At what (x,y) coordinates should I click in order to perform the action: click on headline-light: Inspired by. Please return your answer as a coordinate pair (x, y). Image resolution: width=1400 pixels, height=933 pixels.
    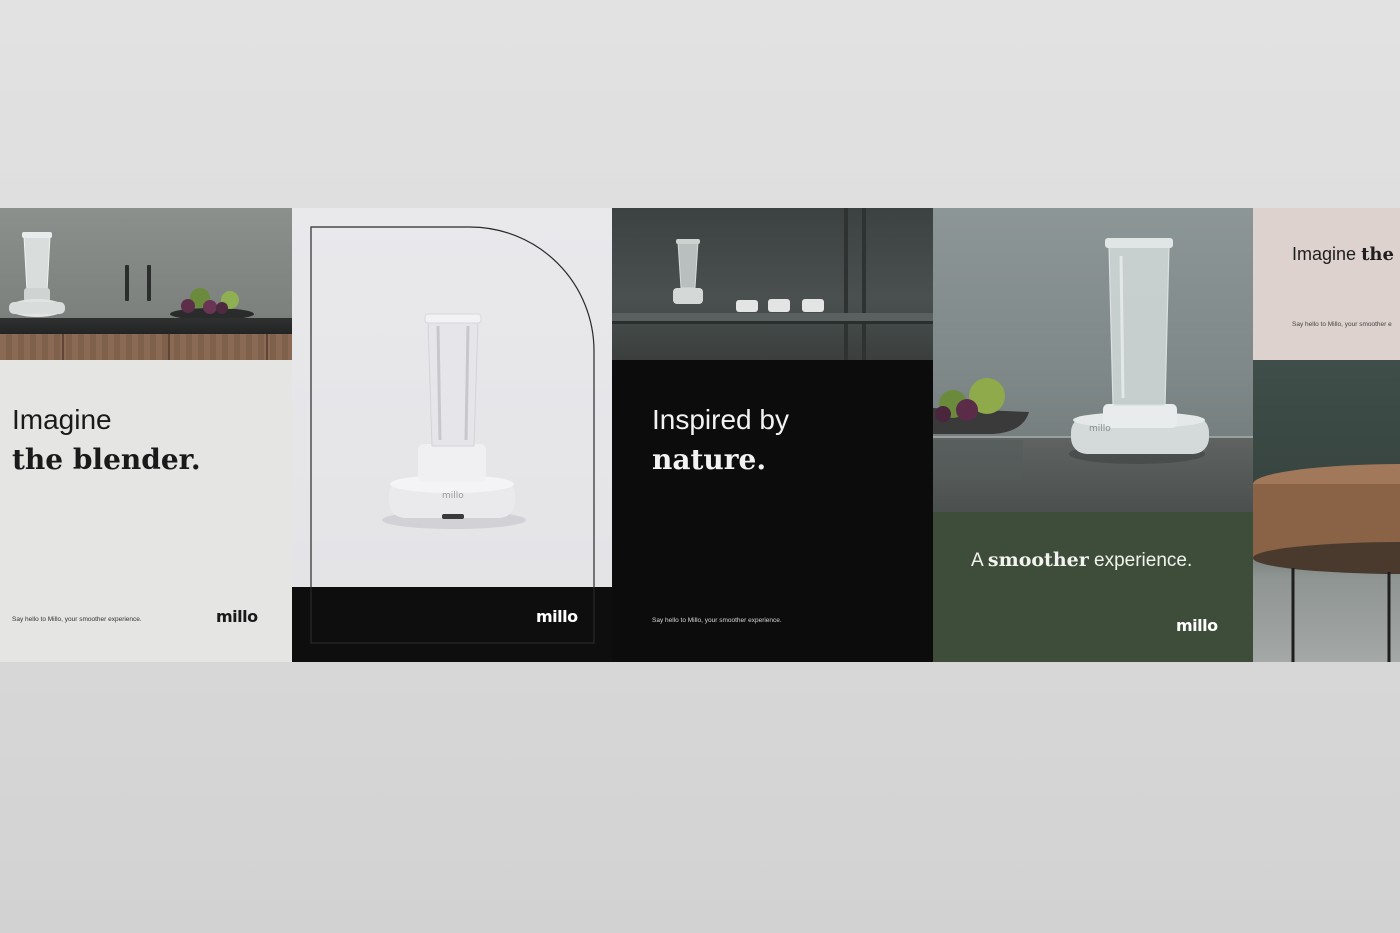
    Looking at the image, I should click on (720, 419).